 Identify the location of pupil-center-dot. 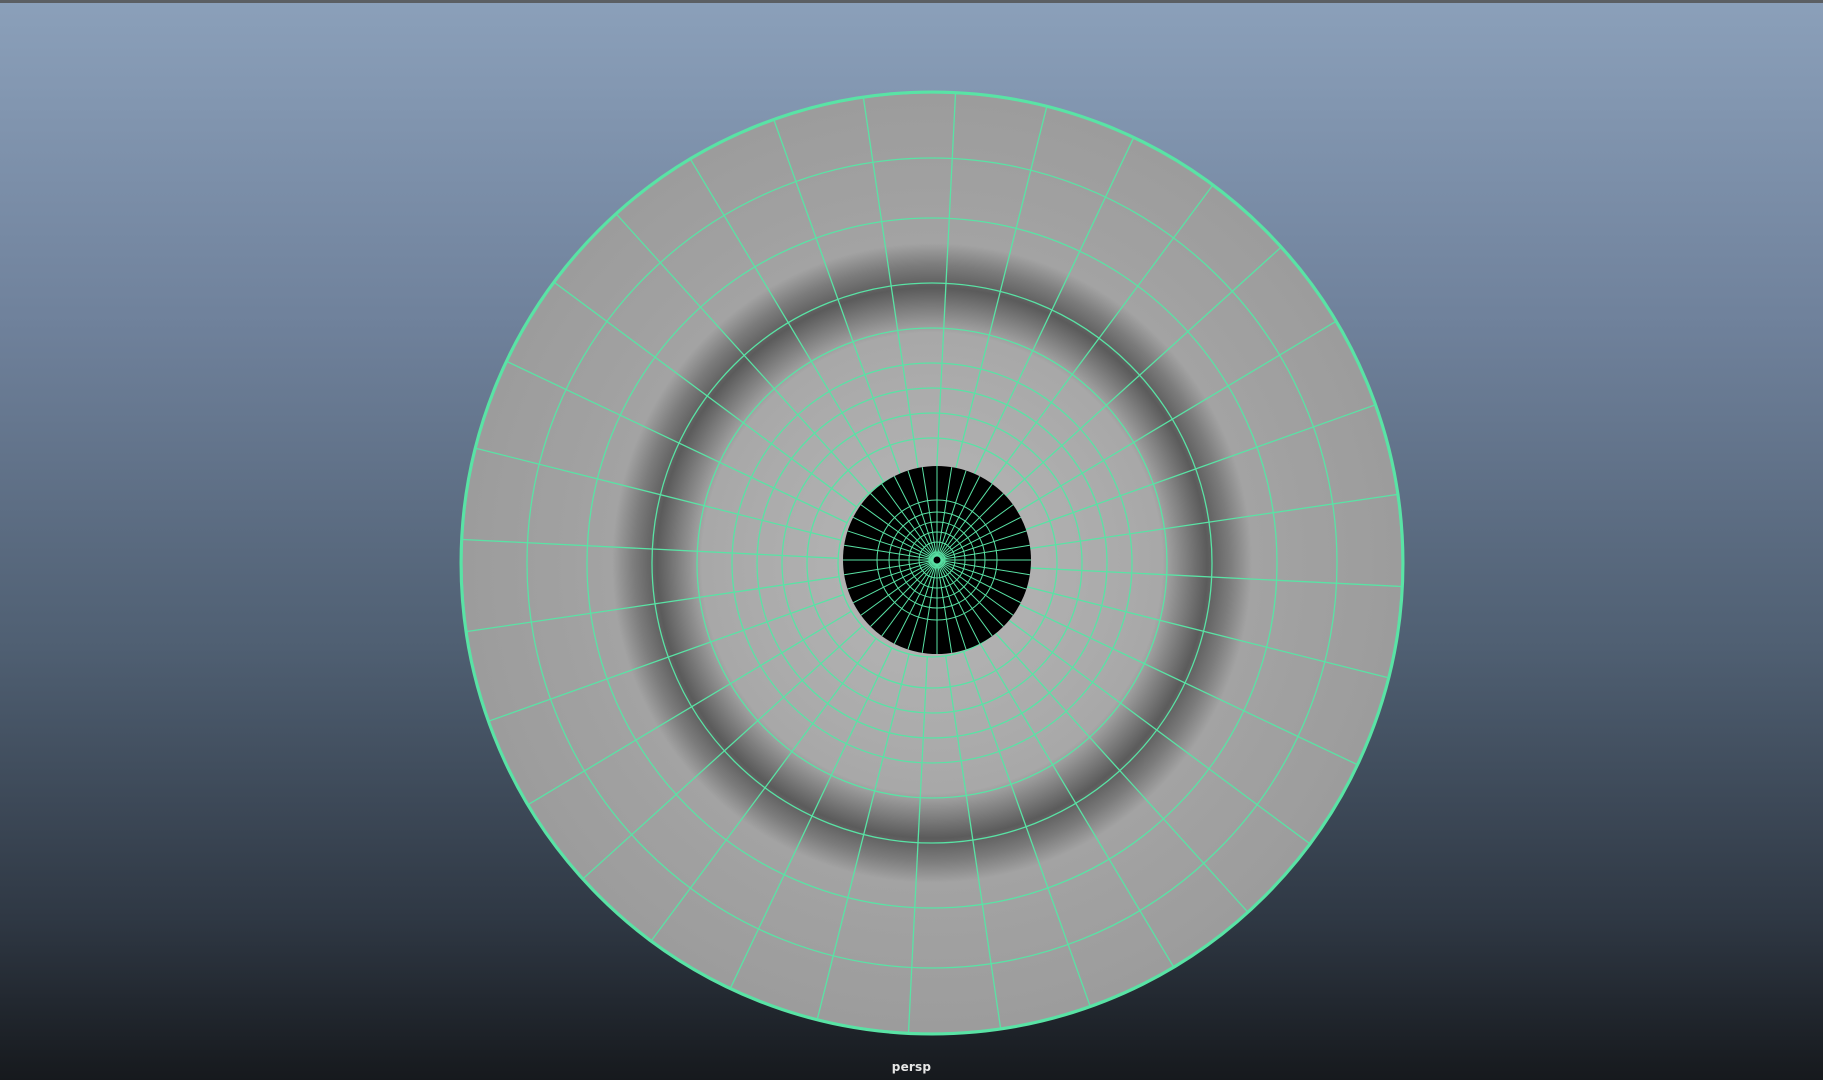
(937, 560).